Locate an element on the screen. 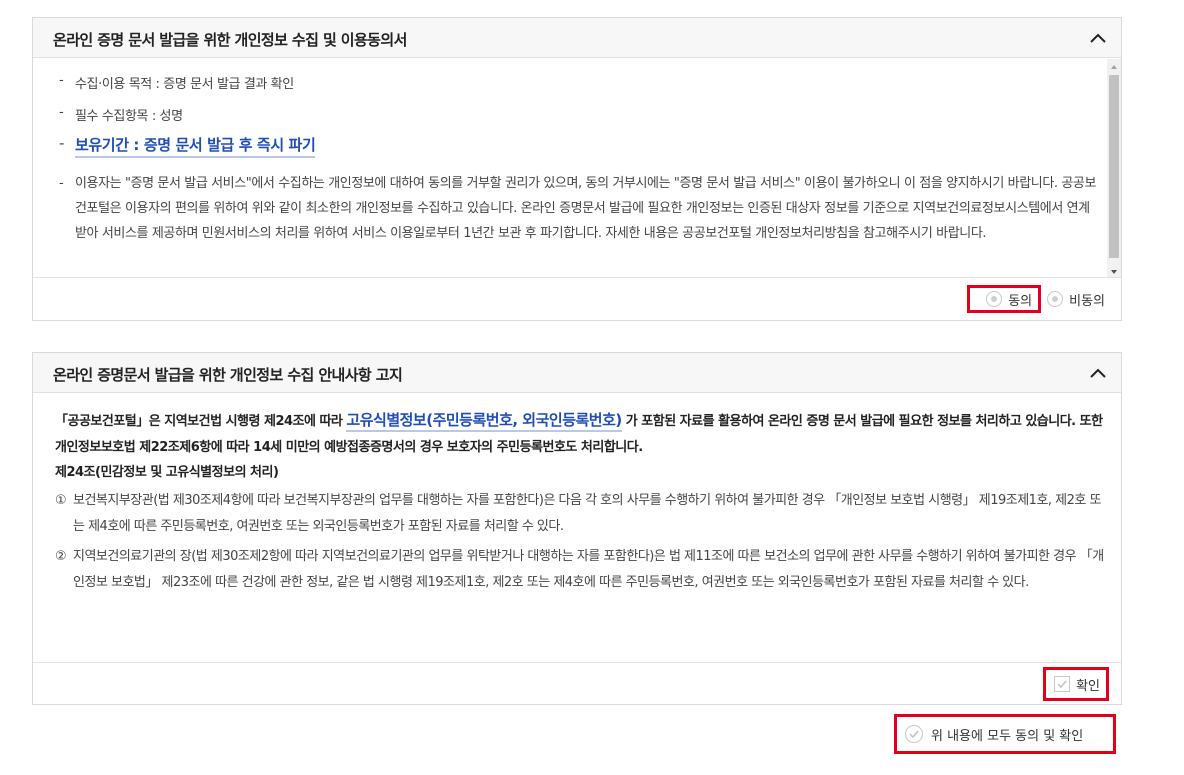 Image resolution: width=1184 pixels, height=775 pixels. scroll-up-arrow-icon is located at coordinates (1114, 66).